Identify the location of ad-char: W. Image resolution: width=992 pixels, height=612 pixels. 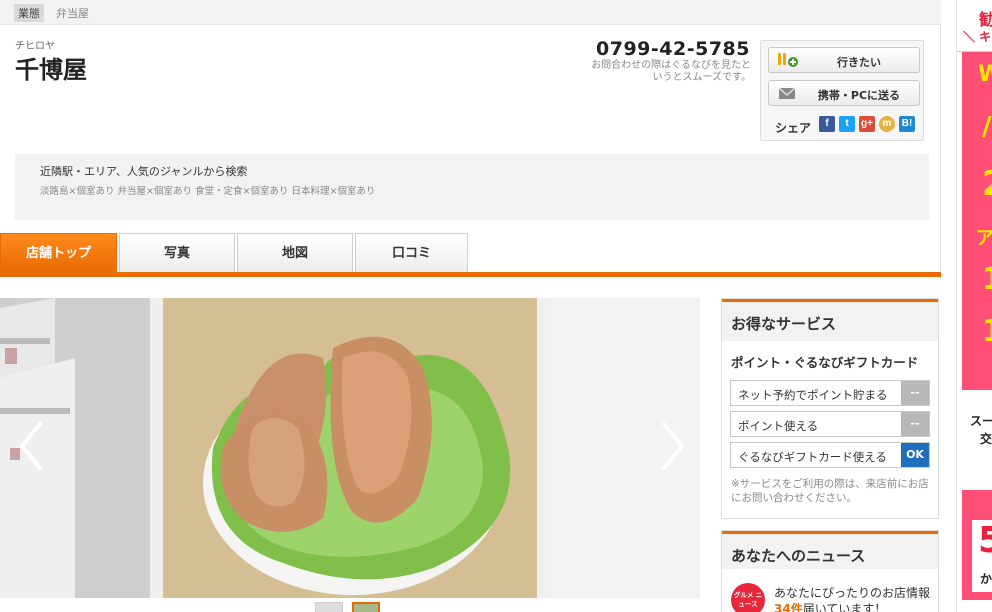
(985, 74).